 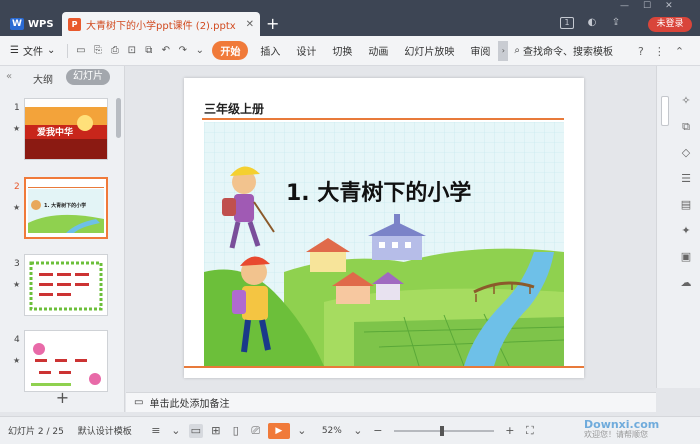 I want to click on animation-icon: ✦, so click(x=686, y=231).